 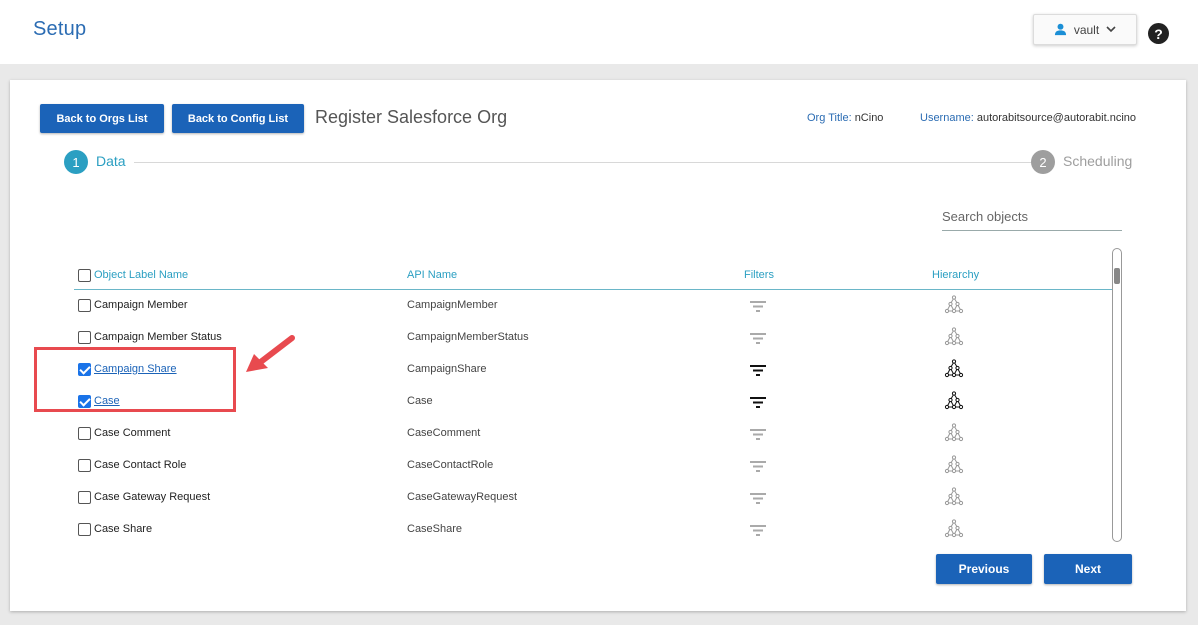 I want to click on object-label: Case Gateway Request, so click(x=152, y=497).